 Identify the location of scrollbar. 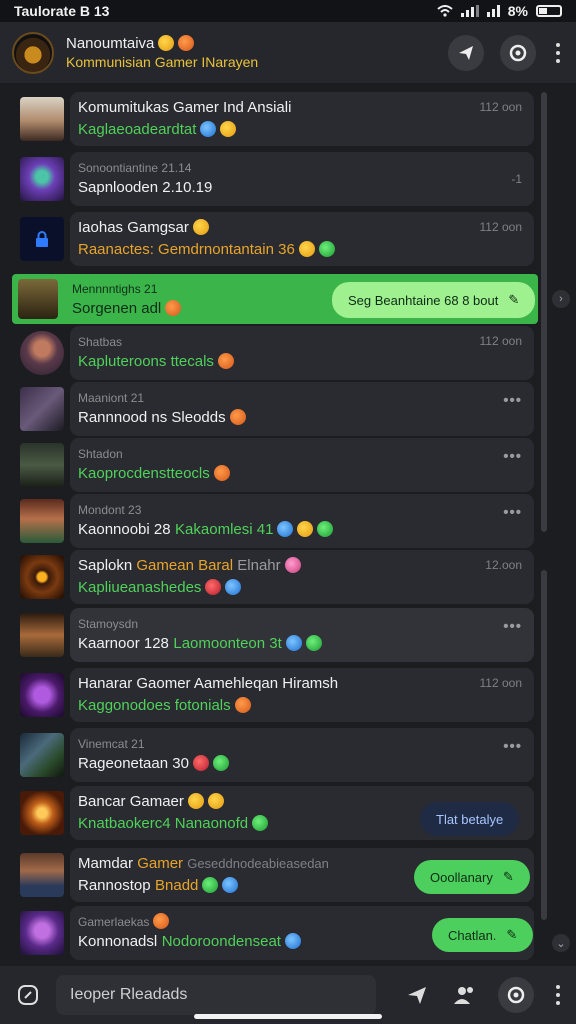
(544, 506).